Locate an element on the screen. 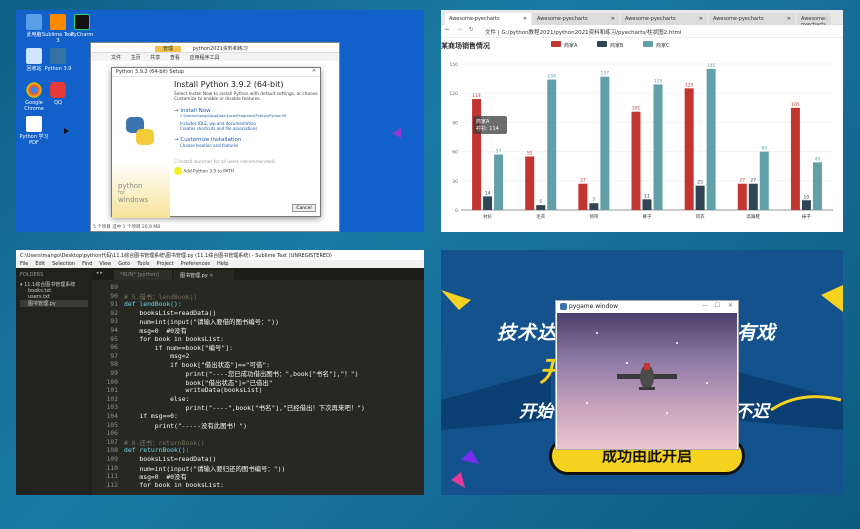 Image resolution: width=860 pixels, height=529 pixels. tab-run: *RUN* [python] is located at coordinates (143, 275).